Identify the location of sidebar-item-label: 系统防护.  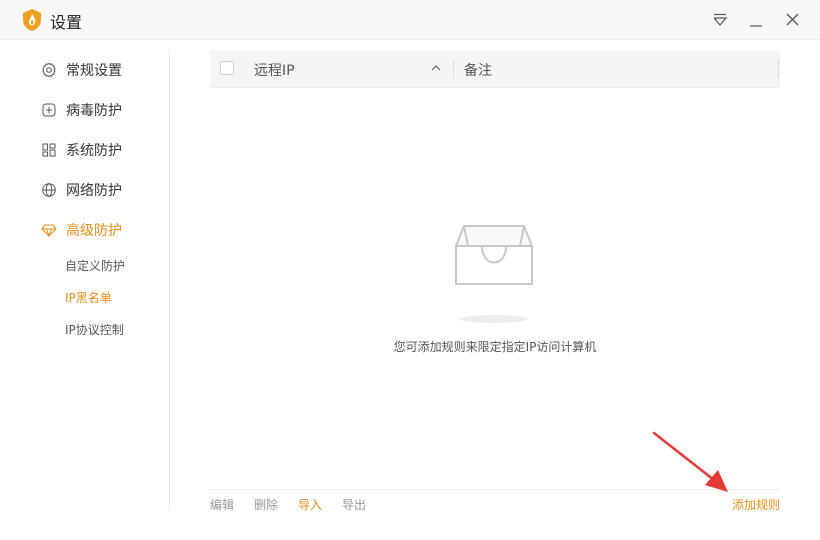
(94, 151).